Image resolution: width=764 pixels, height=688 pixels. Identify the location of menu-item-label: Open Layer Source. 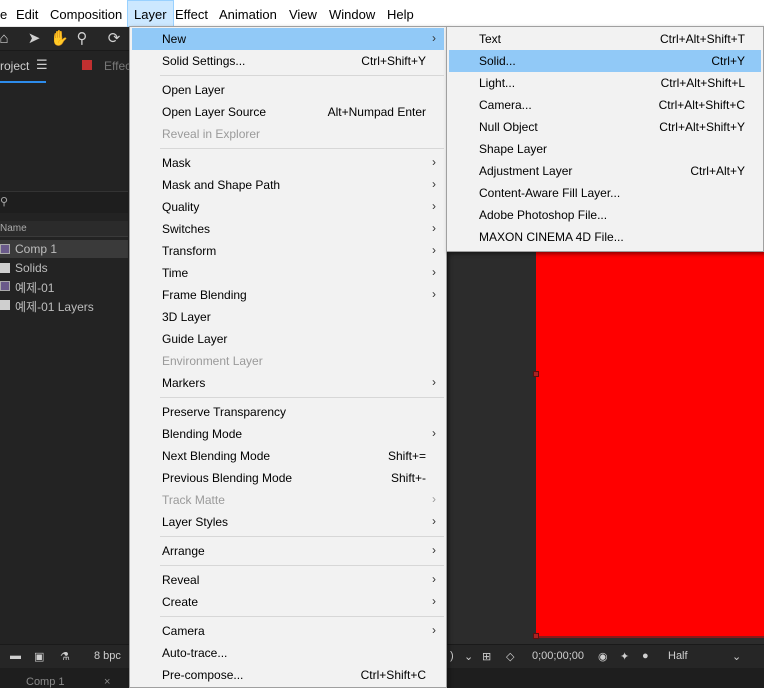
(214, 112).